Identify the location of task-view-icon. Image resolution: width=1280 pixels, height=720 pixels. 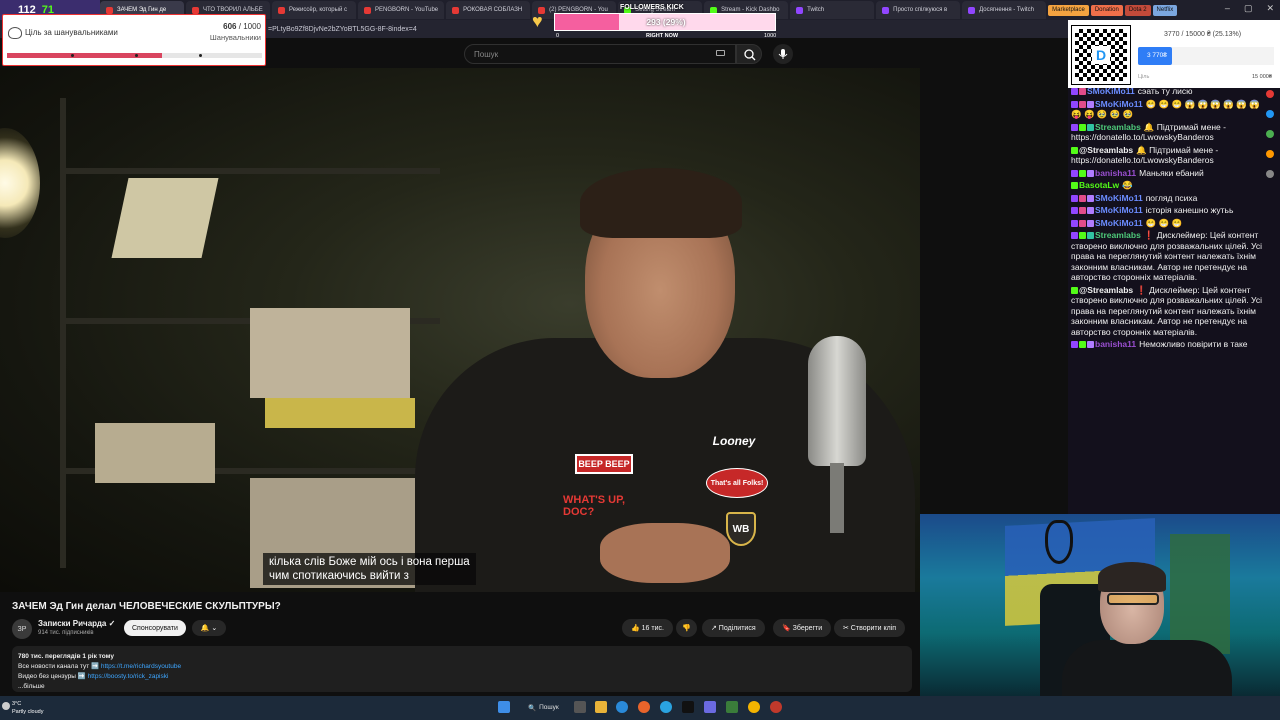
(580, 707).